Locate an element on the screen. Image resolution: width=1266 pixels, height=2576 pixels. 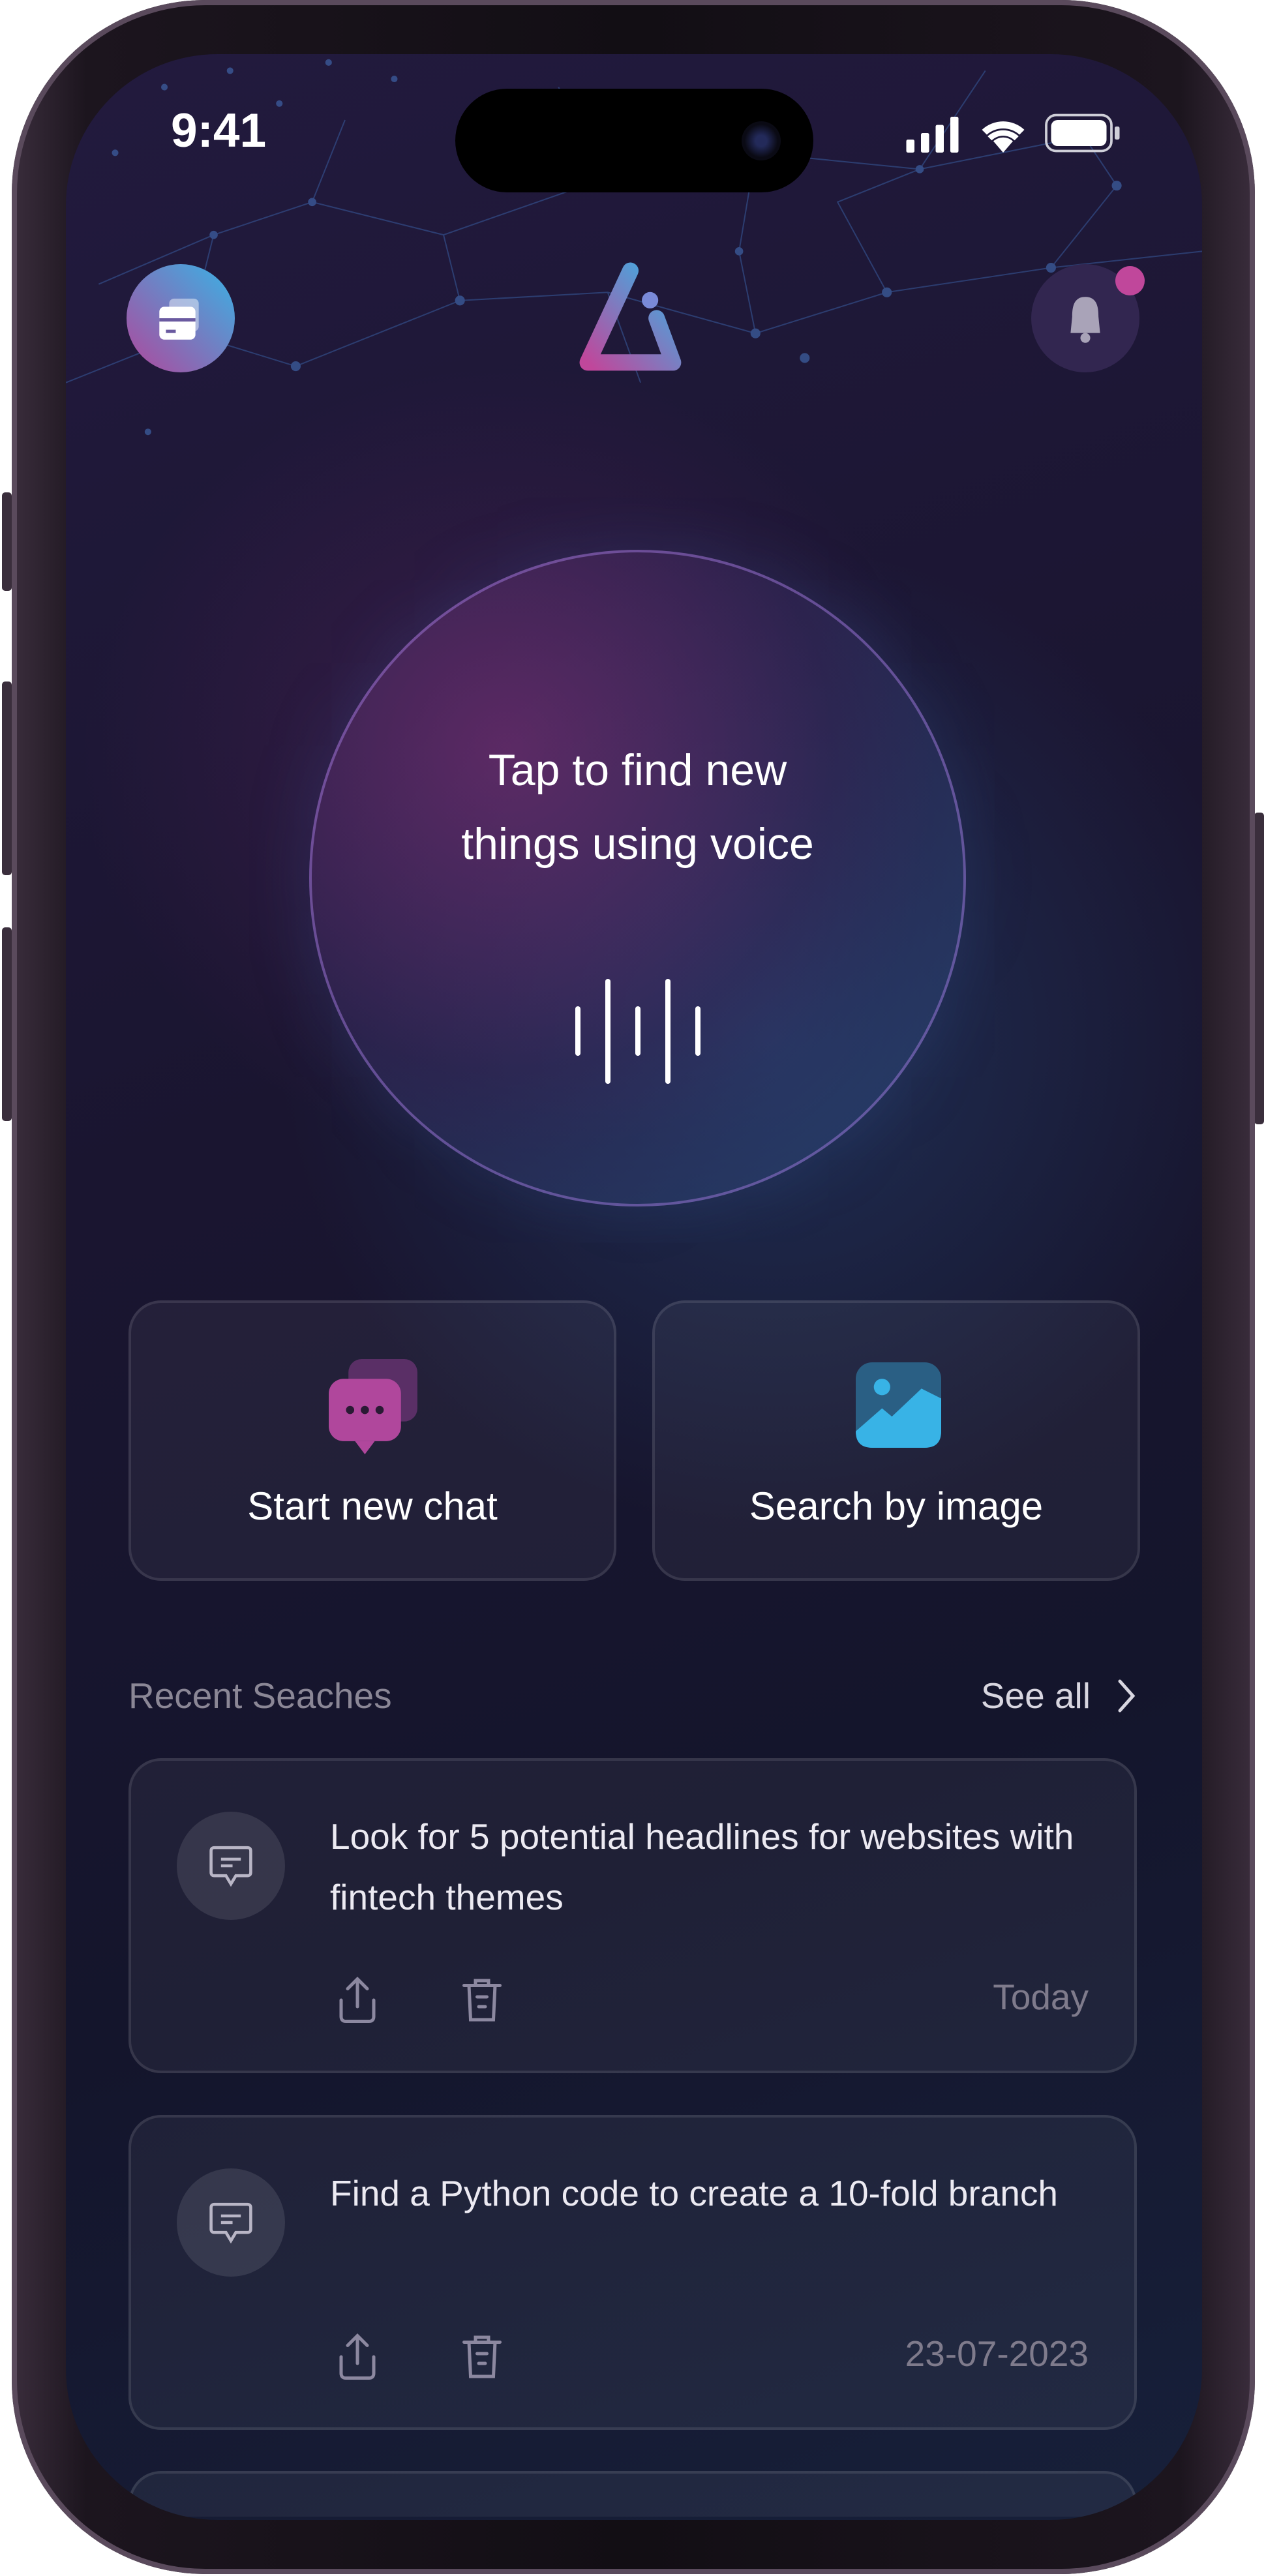
start-new-chat-button: Start new chat is located at coordinates (372, 1440).